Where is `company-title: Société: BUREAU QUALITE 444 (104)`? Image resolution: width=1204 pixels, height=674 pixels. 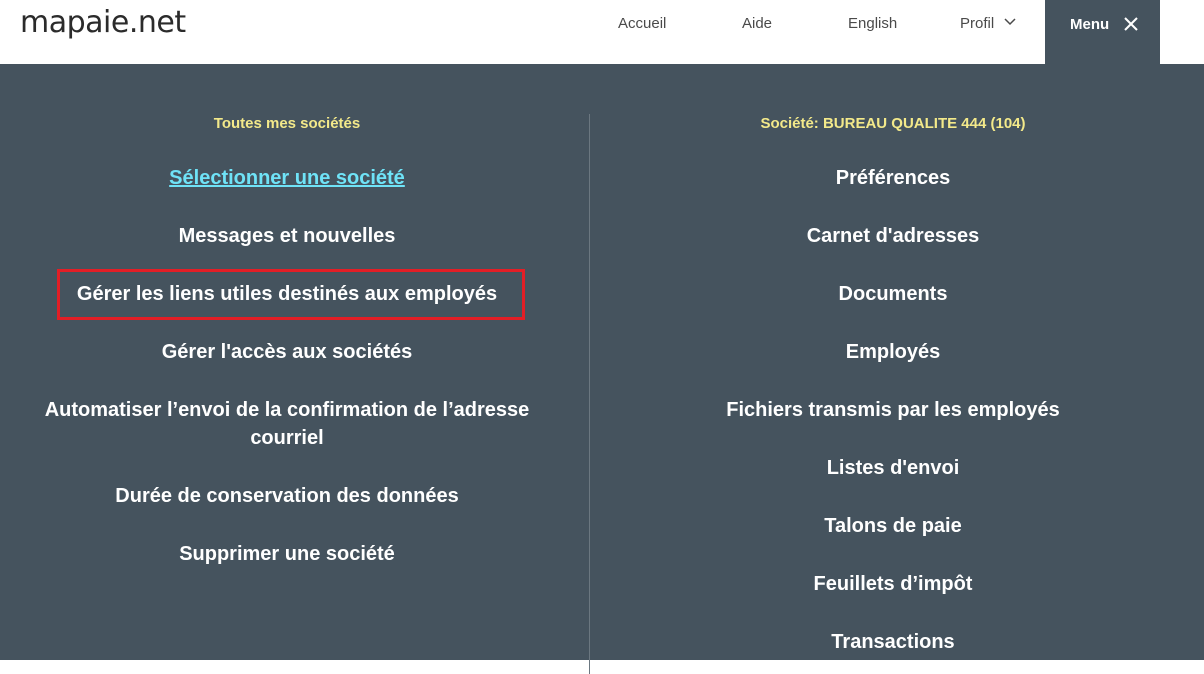 company-title: Société: BUREAU QUALITE 444 (104) is located at coordinates (893, 123).